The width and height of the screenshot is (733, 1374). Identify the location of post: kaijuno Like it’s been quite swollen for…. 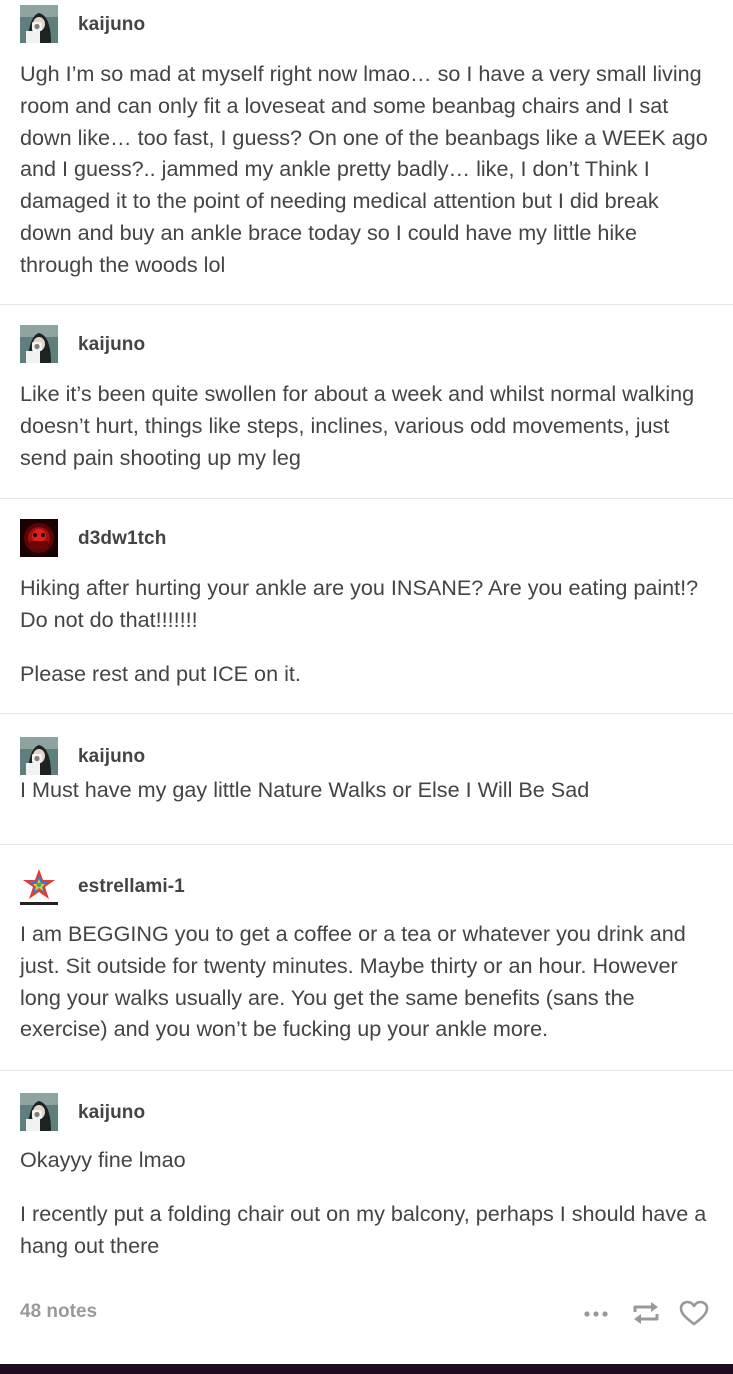
(366, 402).